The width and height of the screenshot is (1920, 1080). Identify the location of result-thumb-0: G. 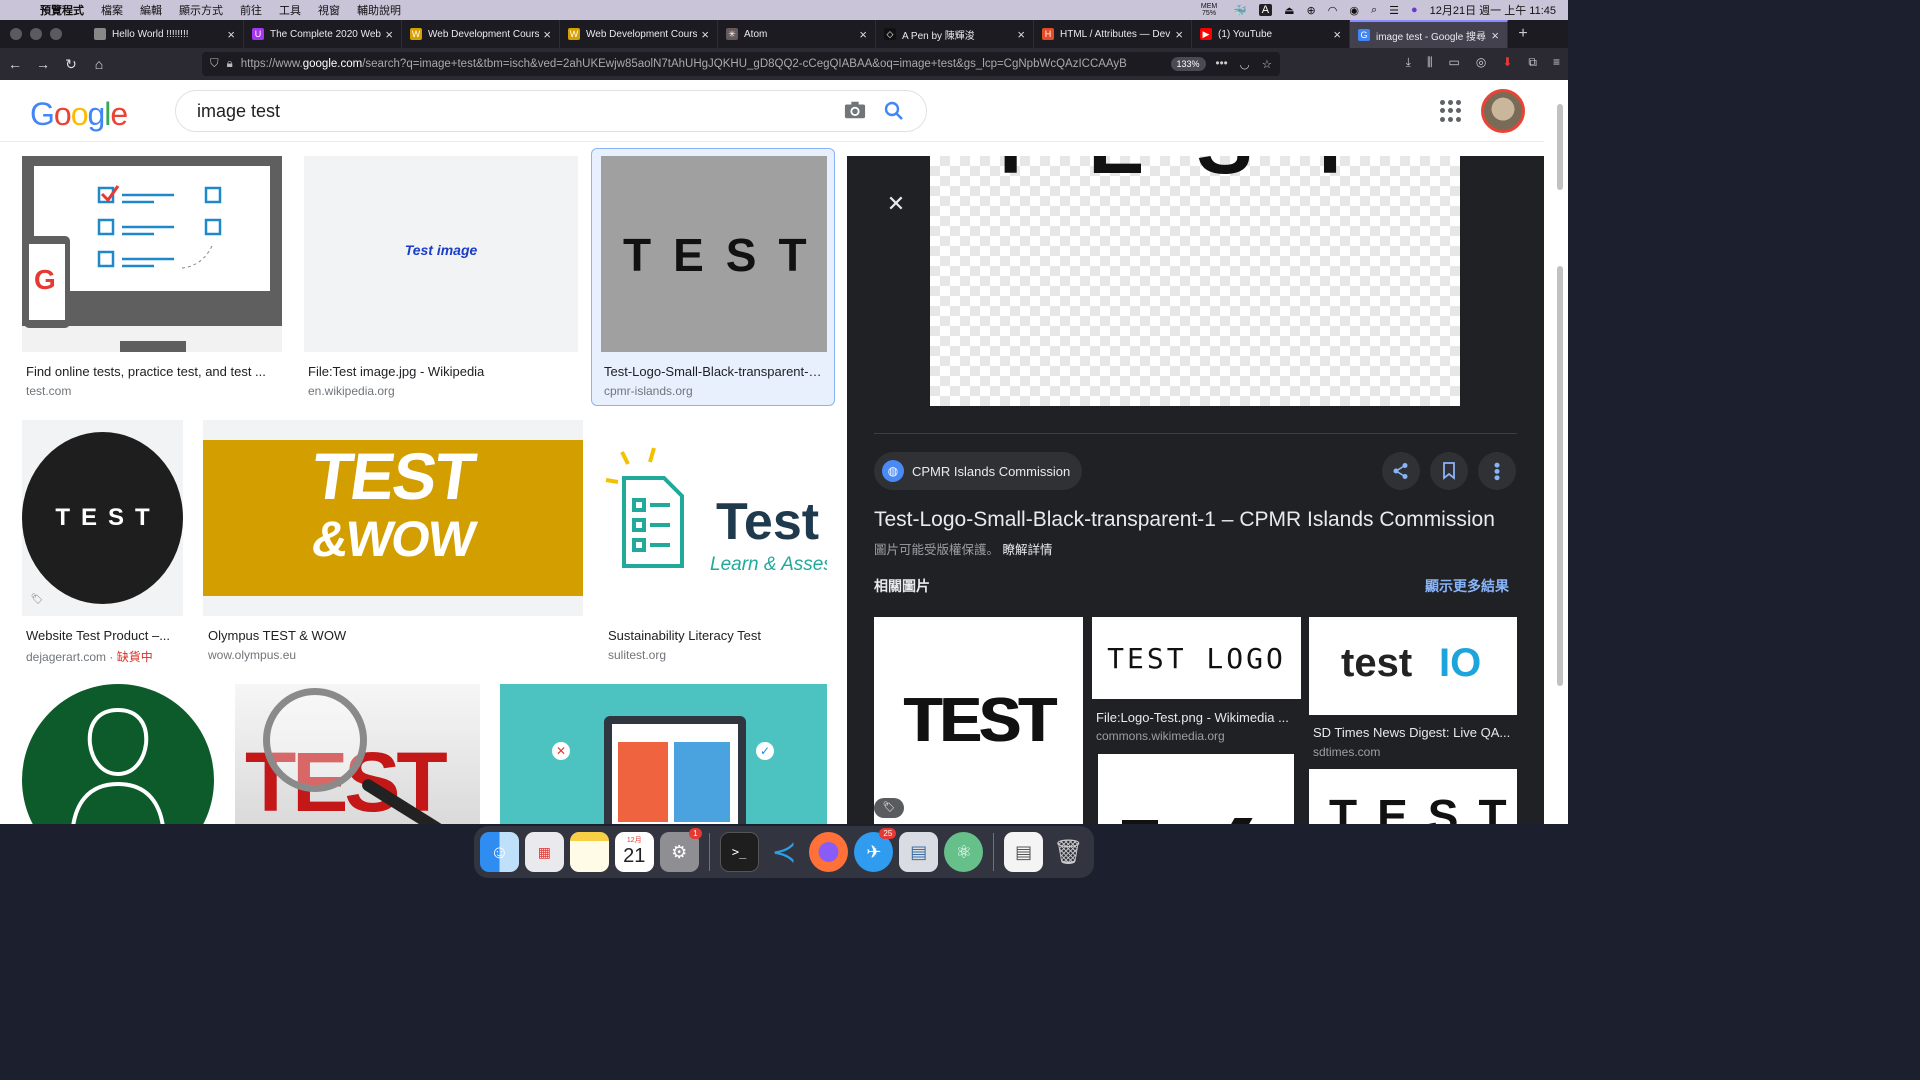
(152, 254).